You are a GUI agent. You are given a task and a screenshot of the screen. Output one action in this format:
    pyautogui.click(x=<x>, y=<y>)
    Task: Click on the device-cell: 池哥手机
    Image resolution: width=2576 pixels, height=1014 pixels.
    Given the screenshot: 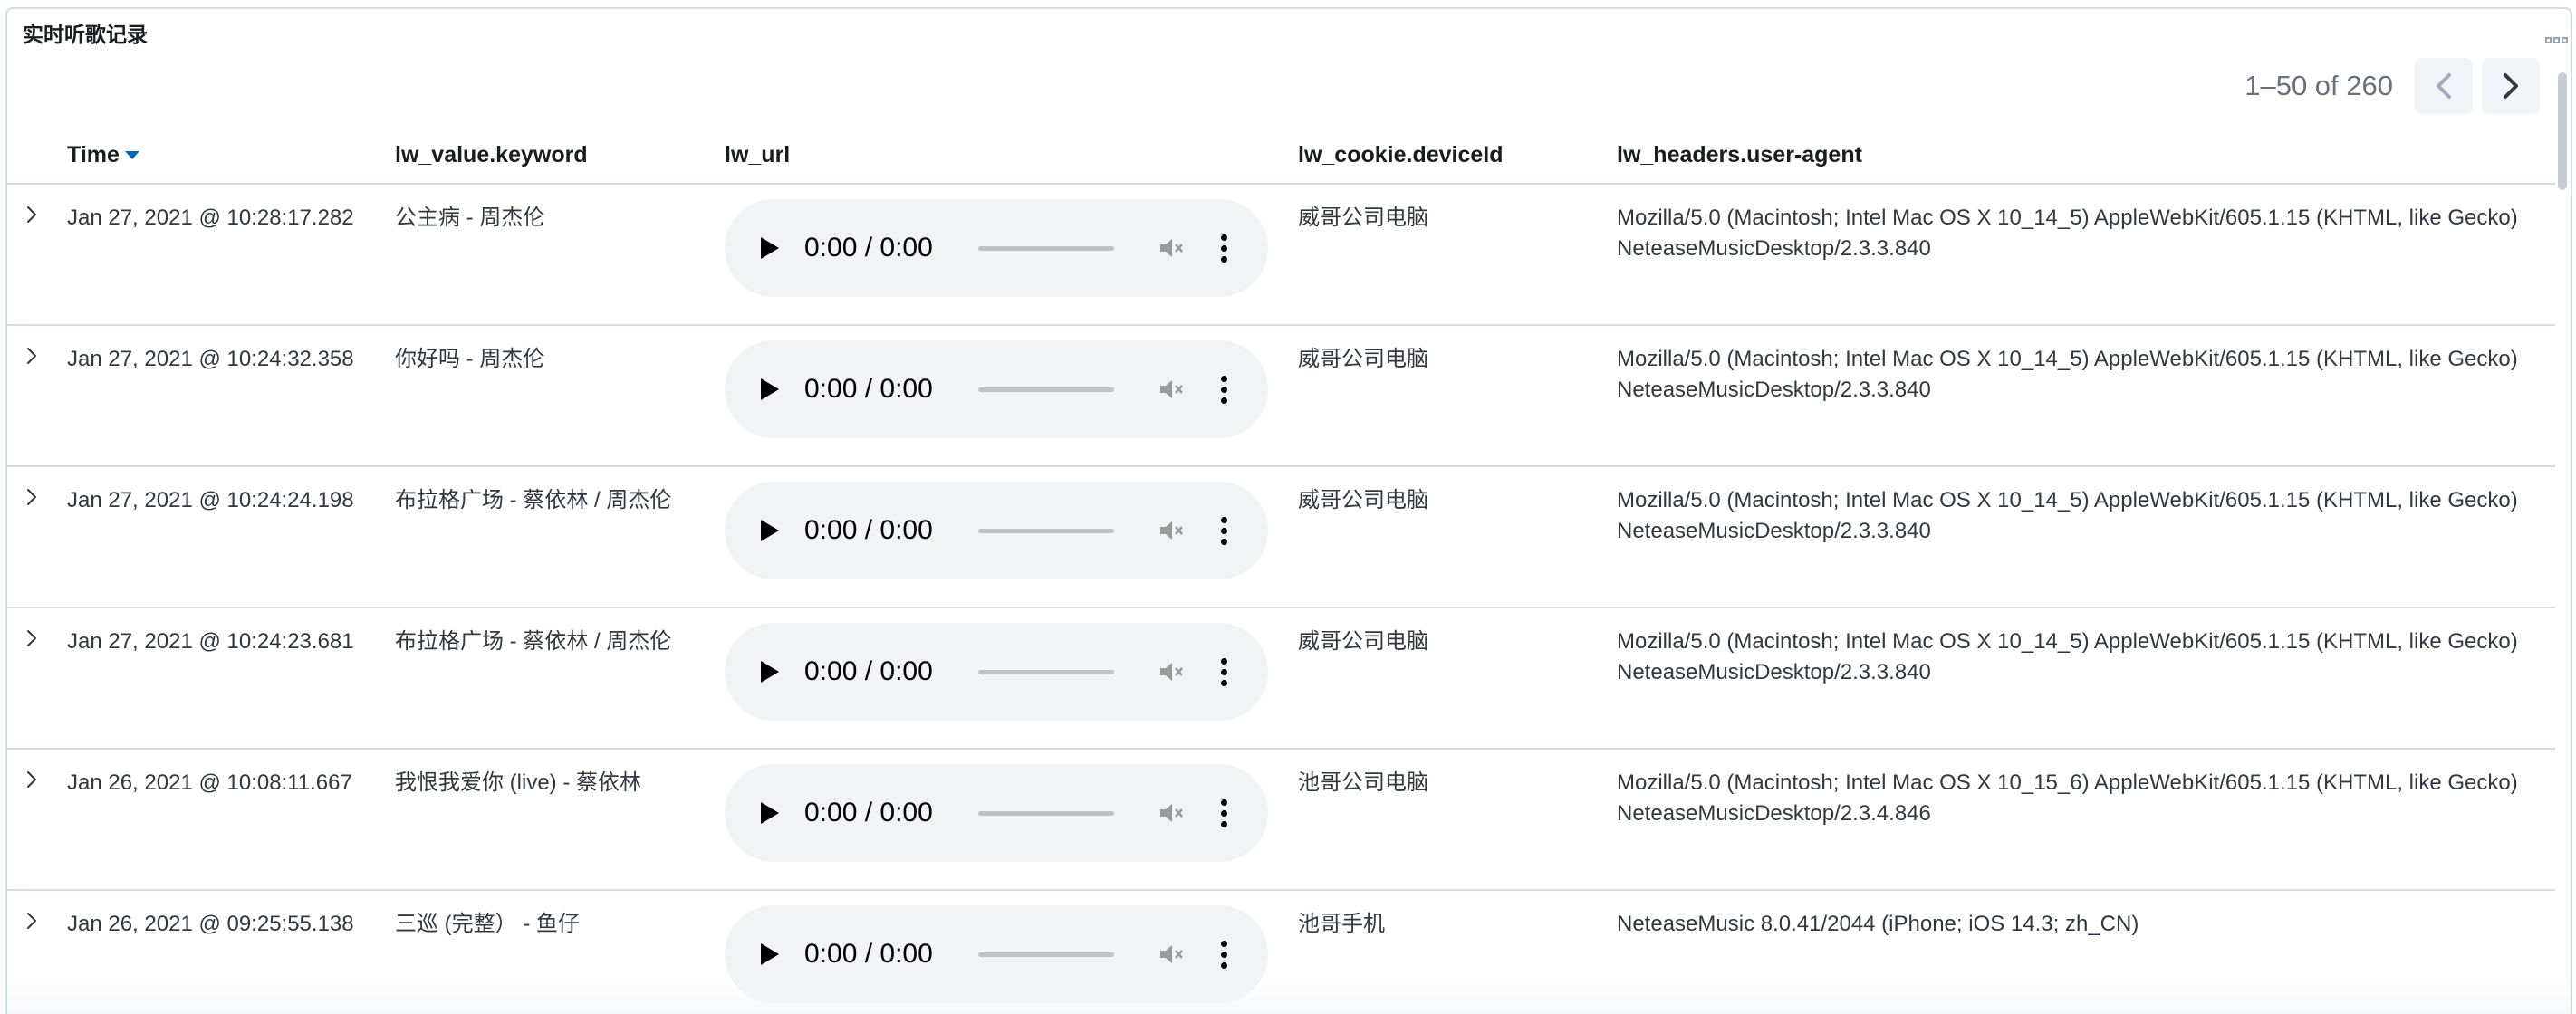 What is the action you would take?
    pyautogui.click(x=1457, y=952)
    